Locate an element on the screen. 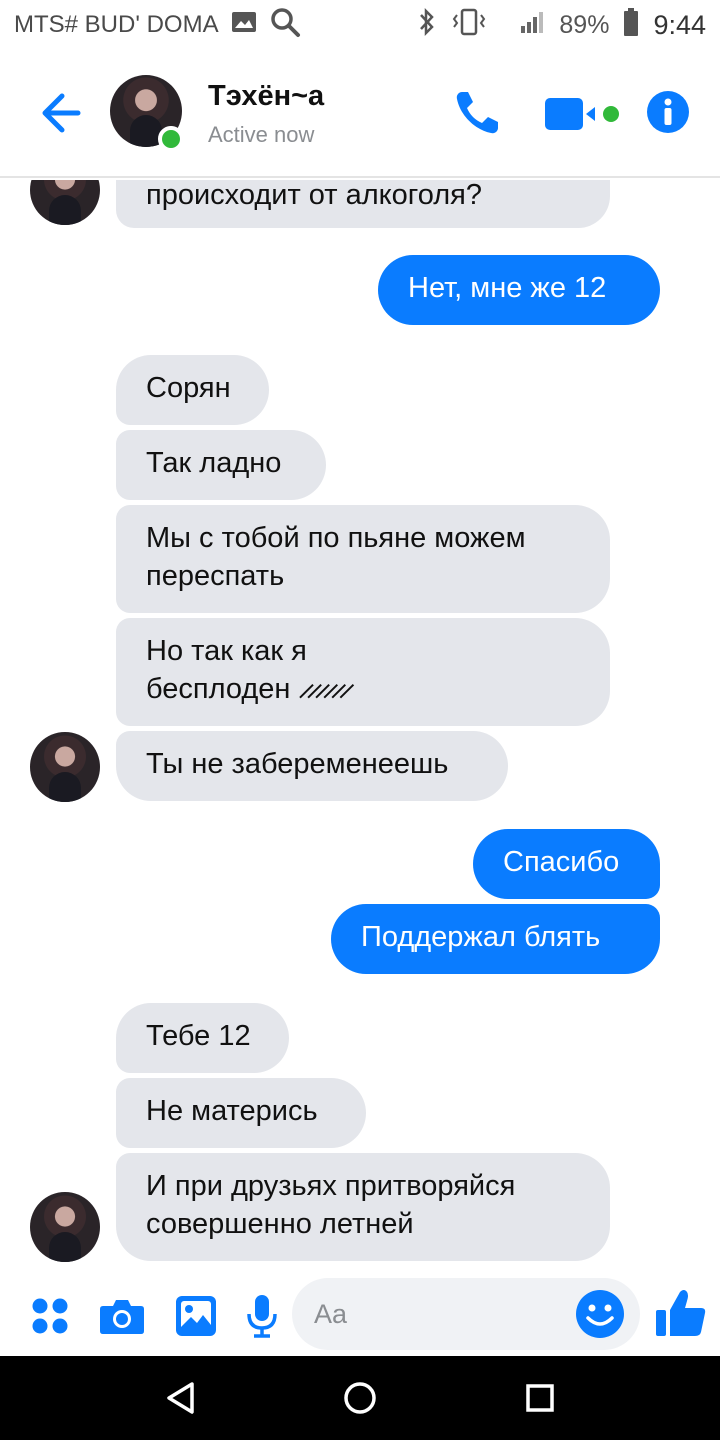 The width and height of the screenshot is (720, 1440). gallery-button is located at coordinates (196, 1316).